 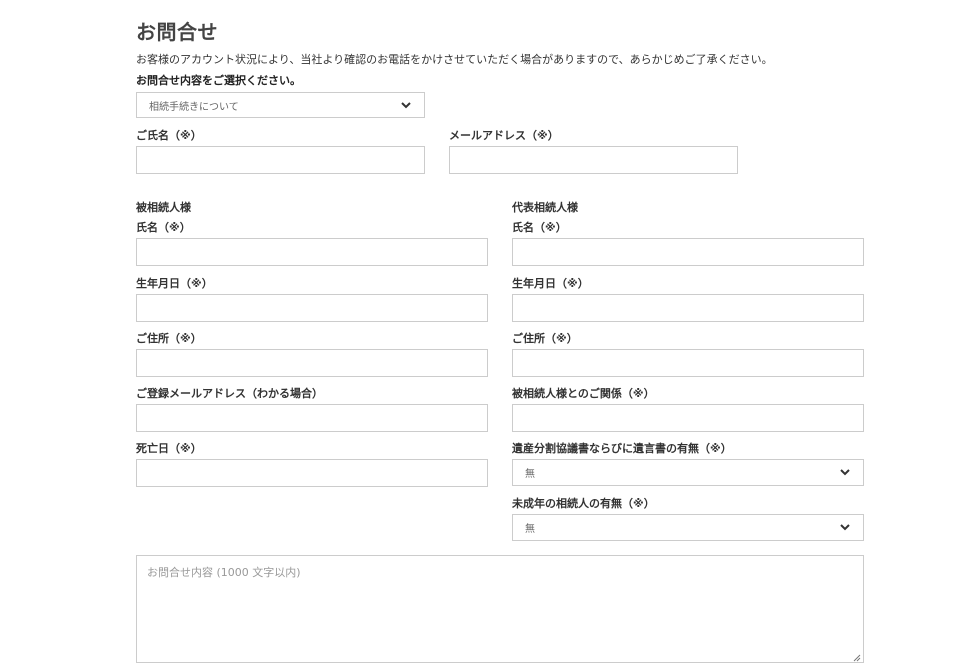 I want to click on deceased-death-date-label: 死亡日（※）, so click(x=169, y=448).